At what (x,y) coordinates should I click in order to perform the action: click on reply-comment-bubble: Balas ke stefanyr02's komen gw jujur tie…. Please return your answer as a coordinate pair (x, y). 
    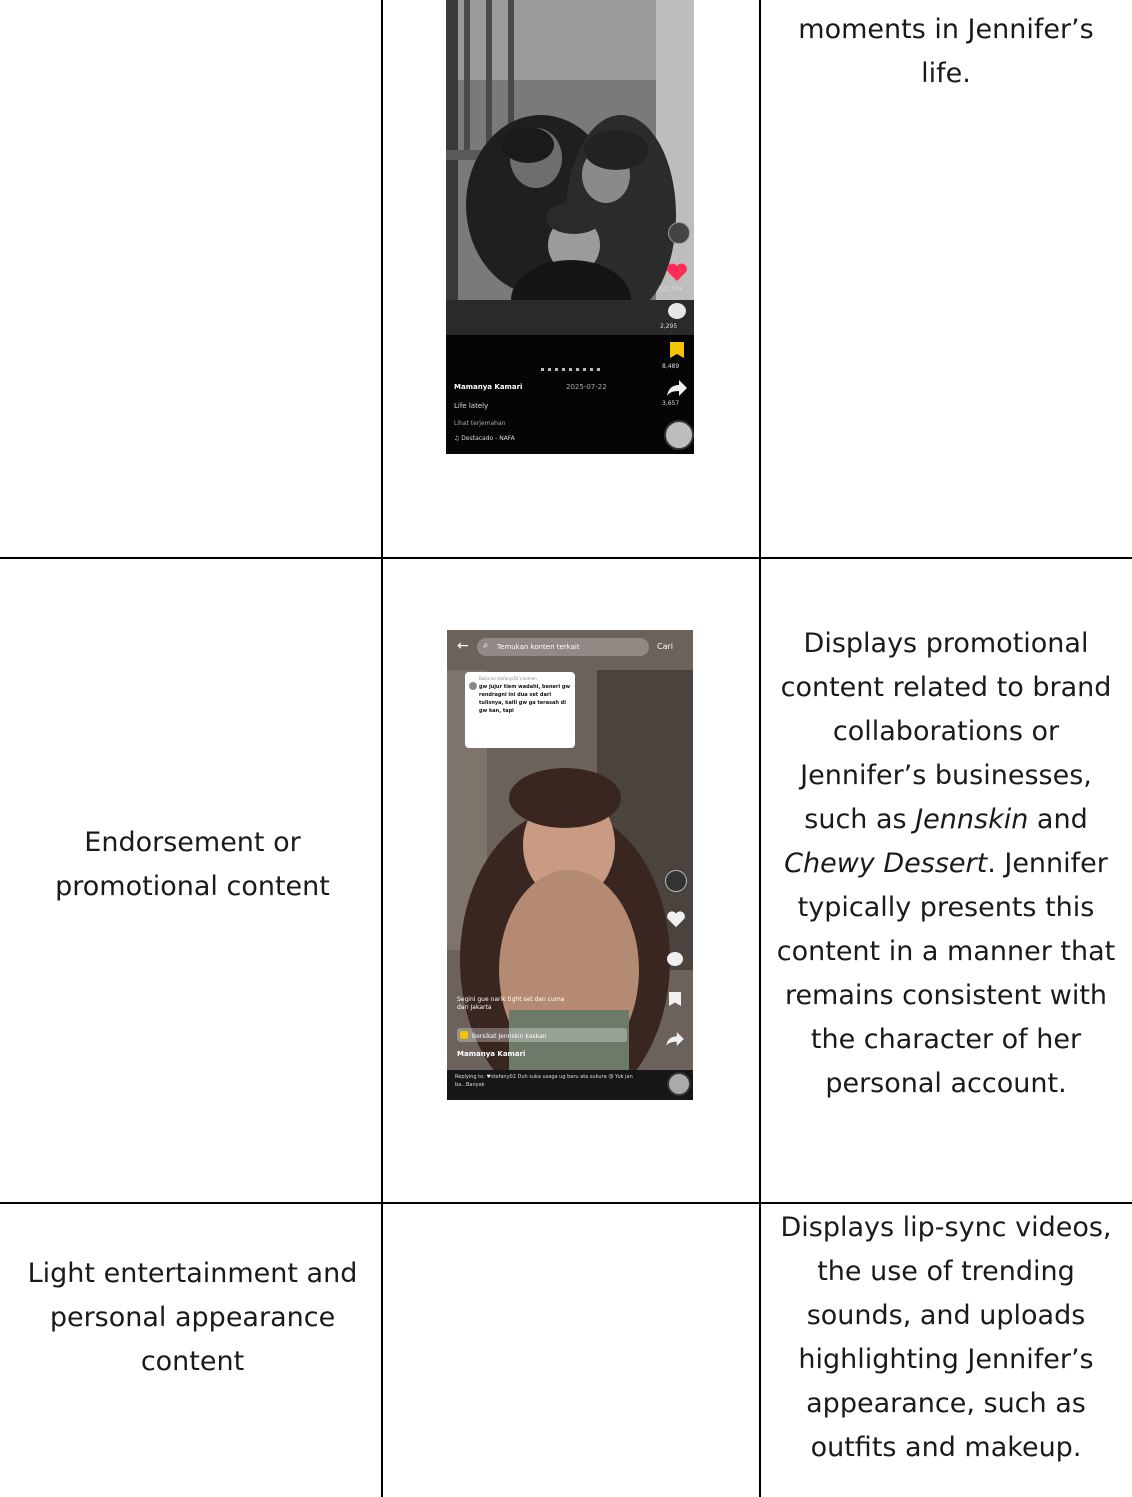
    Looking at the image, I should click on (520, 710).